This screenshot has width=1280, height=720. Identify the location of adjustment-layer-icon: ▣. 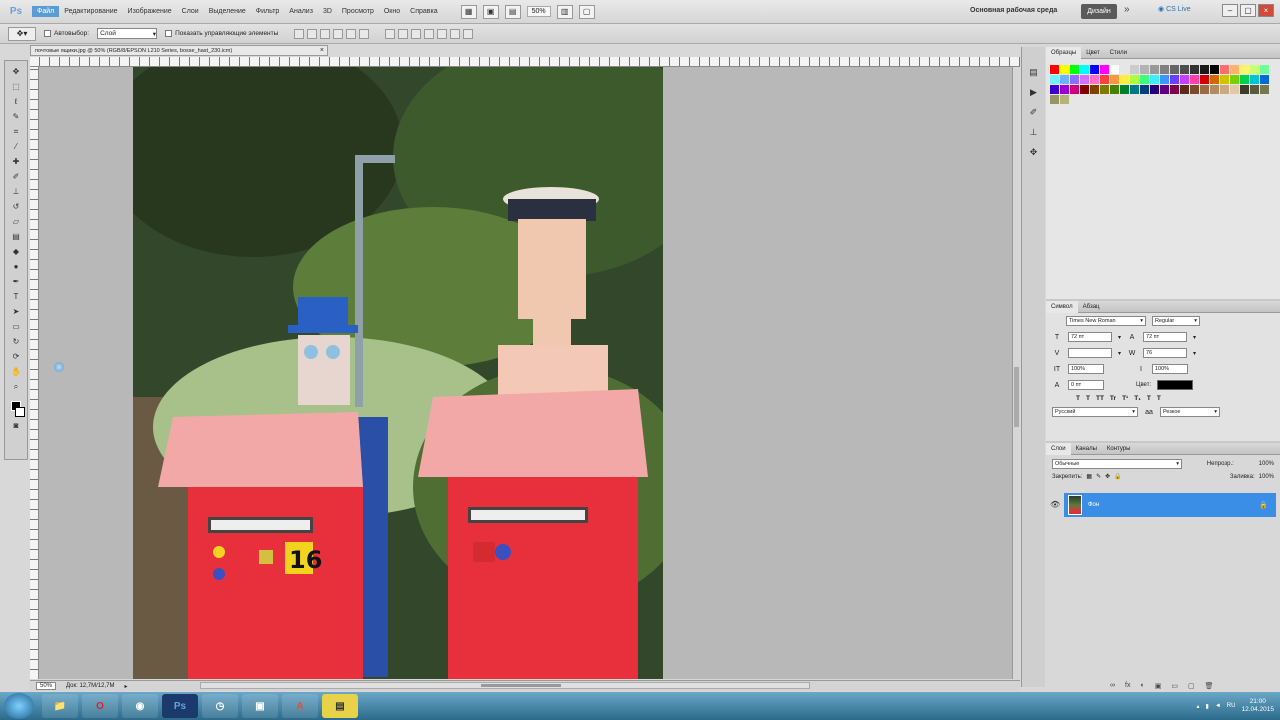
(1158, 686).